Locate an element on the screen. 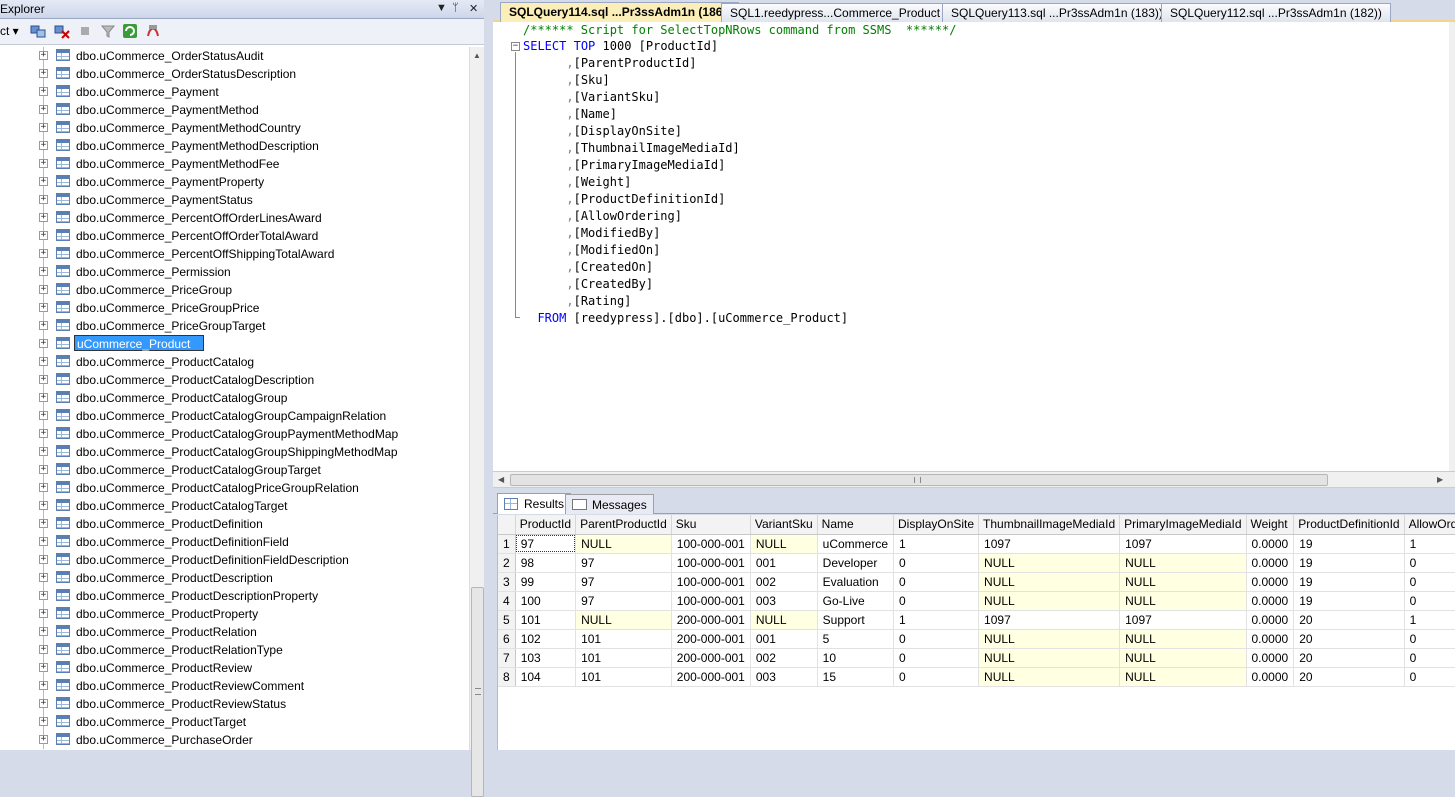 The height and width of the screenshot is (797, 1455). tree-item: + dbo.uCommerce_ProductDefinition is located at coordinates (234, 524).